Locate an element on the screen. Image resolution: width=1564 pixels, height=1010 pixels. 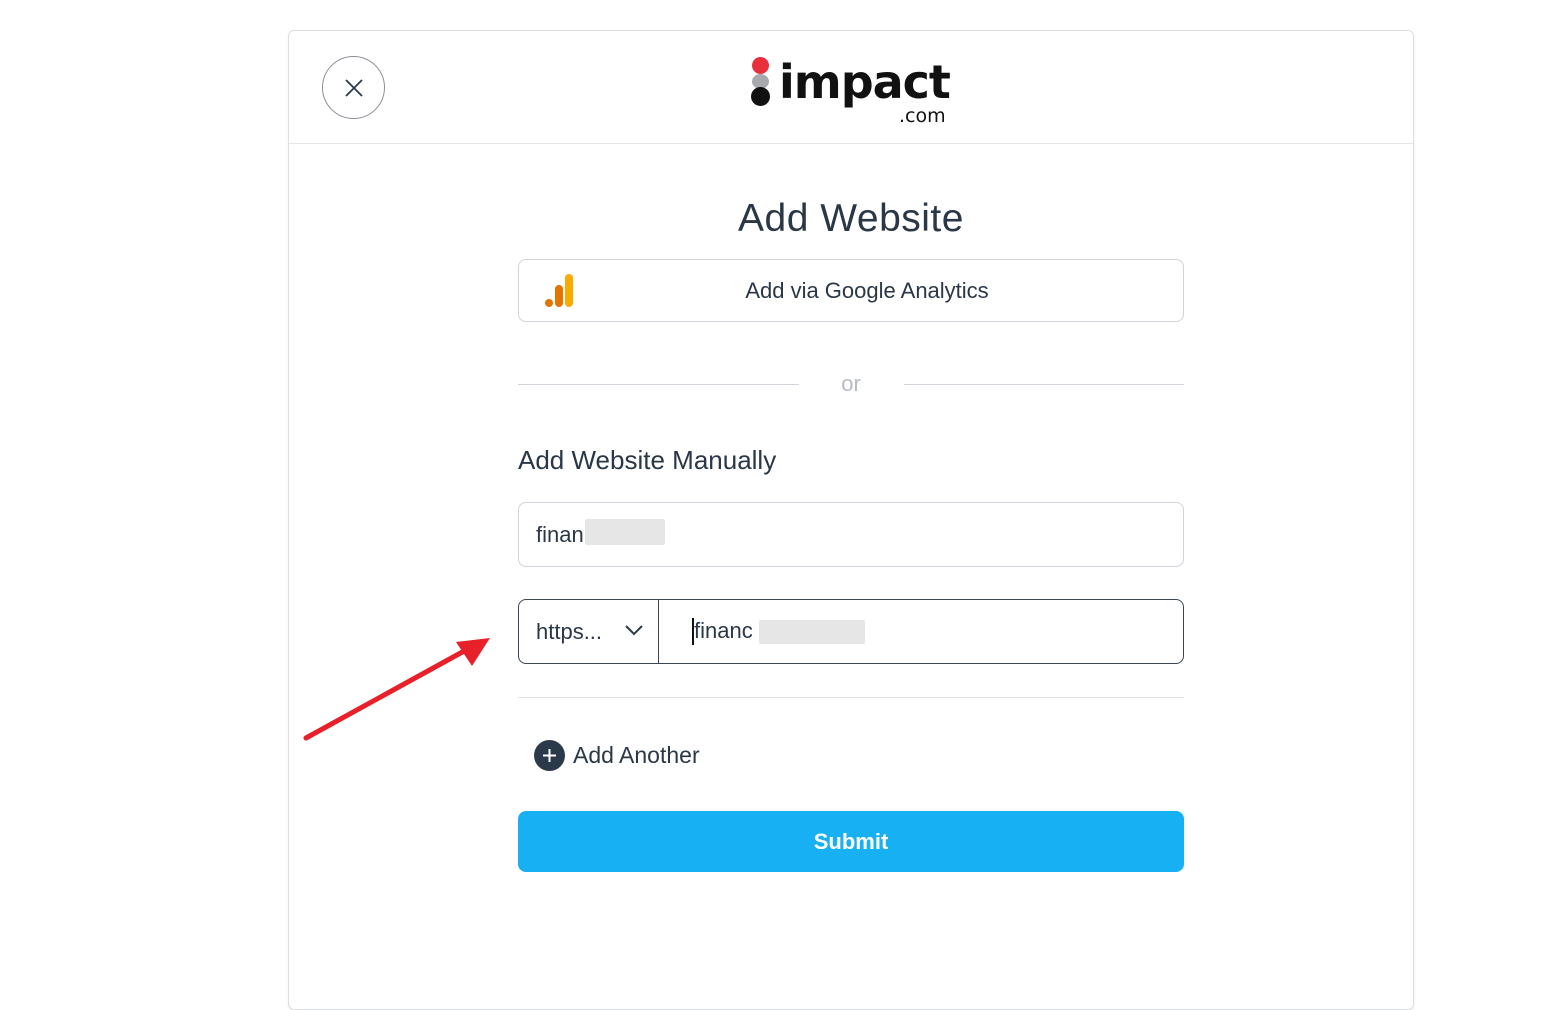
chevron-down-icon is located at coordinates (634, 630).